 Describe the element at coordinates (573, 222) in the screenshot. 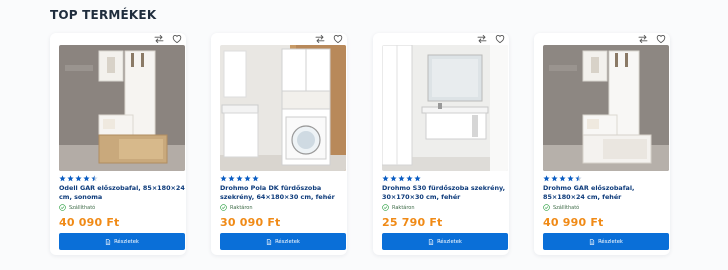

I see `product-price: 40 990 Ft` at that location.